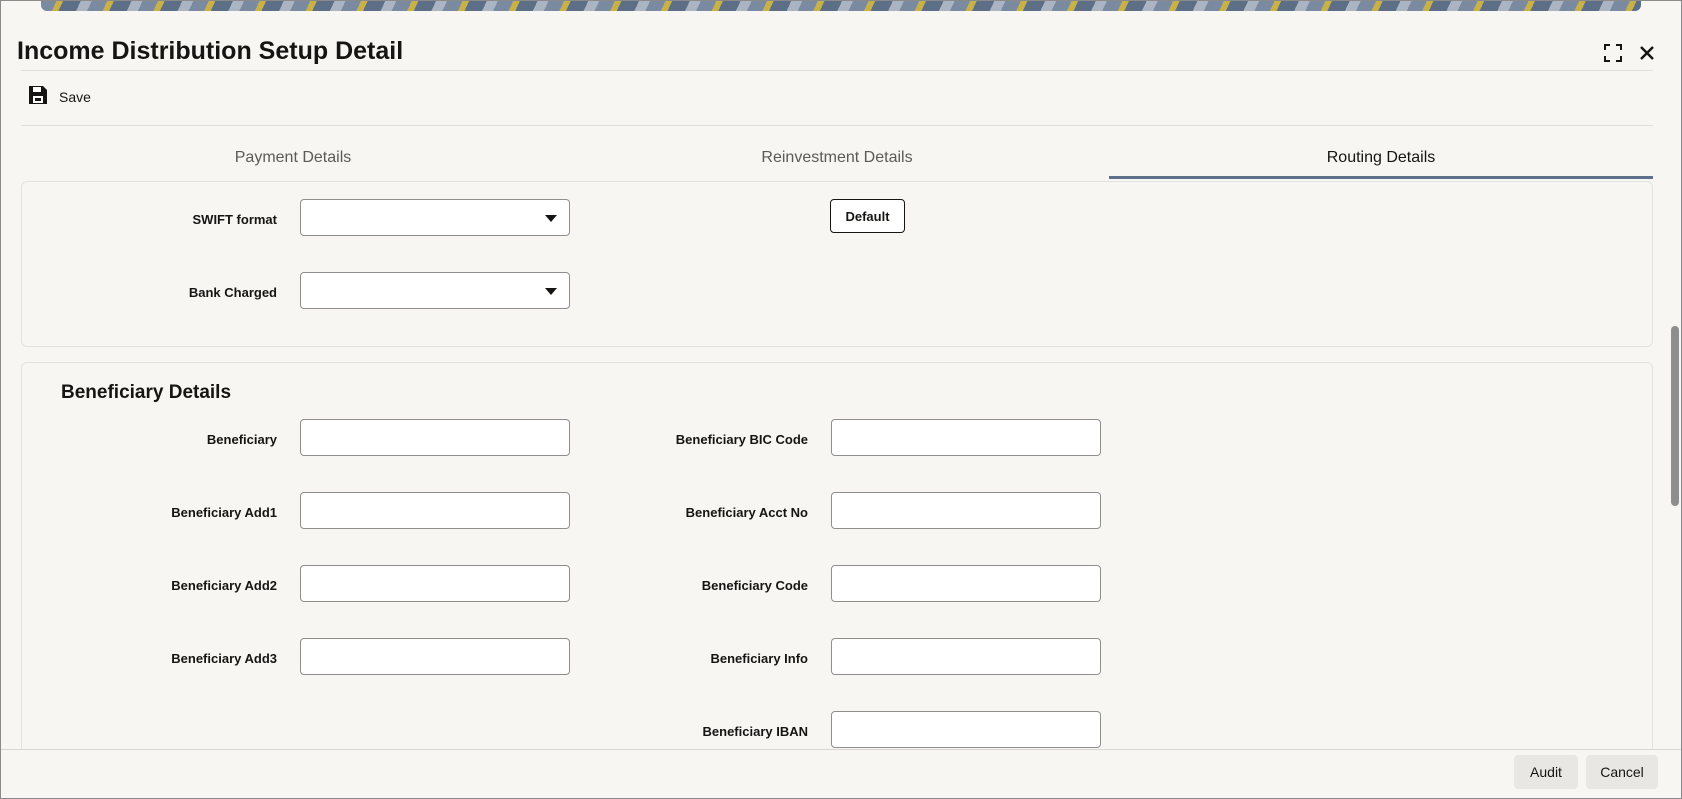  What do you see at coordinates (1546, 772) in the screenshot?
I see `audit-button: Audit` at bounding box center [1546, 772].